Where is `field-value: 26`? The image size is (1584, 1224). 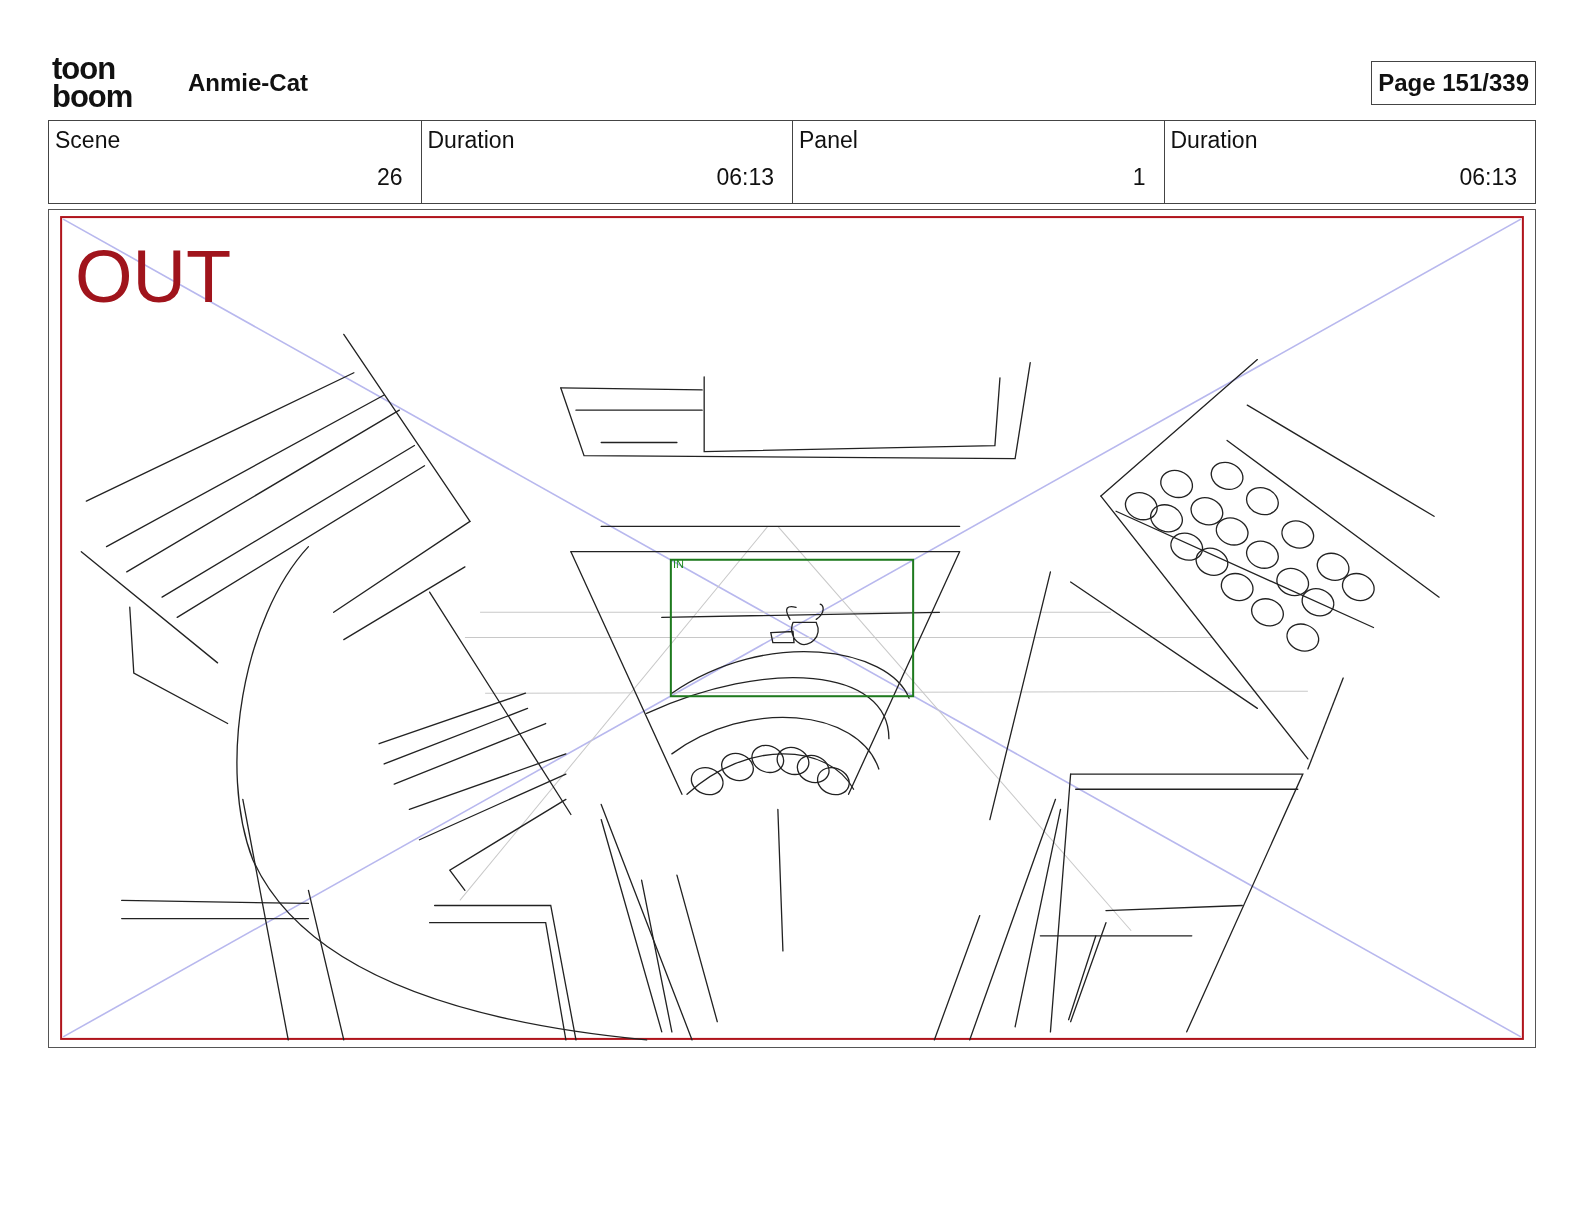
field-value: 26 is located at coordinates (389, 177).